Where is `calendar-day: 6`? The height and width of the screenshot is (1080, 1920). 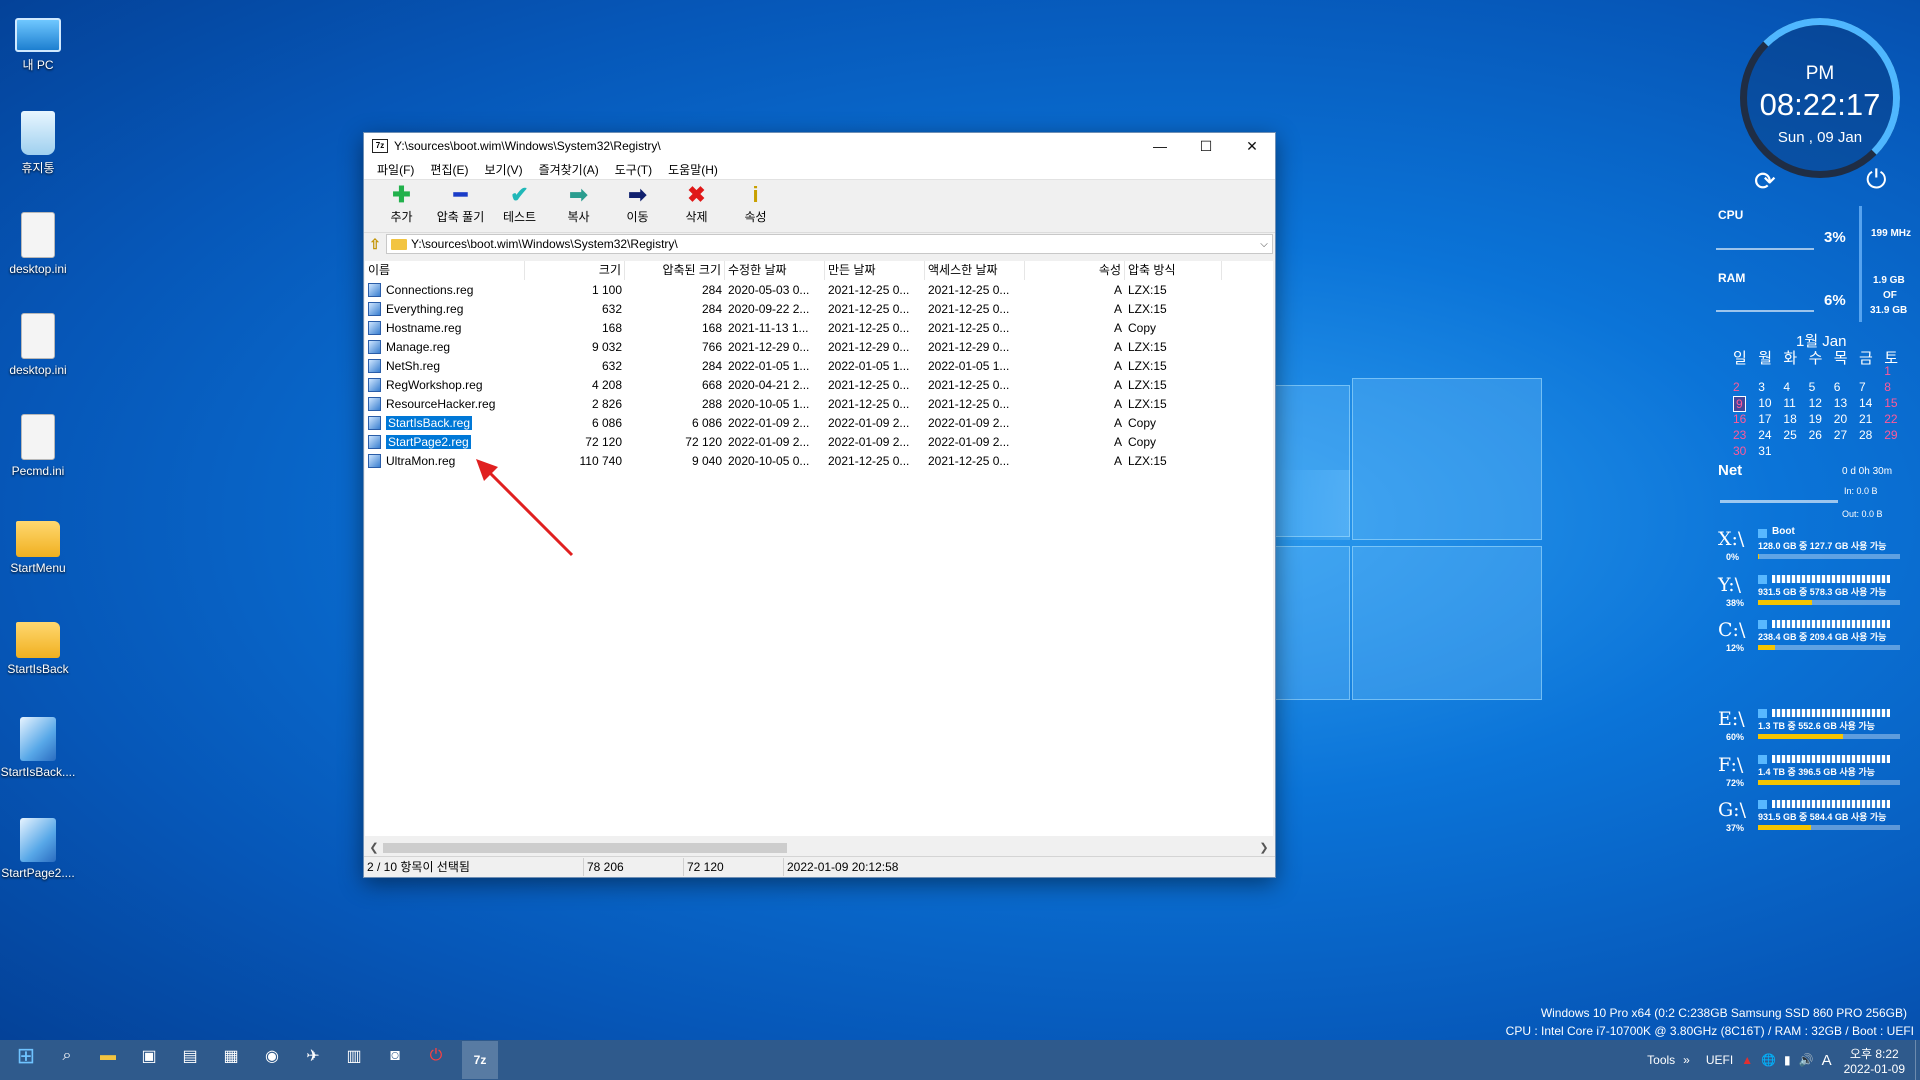
calendar-day: 6 is located at coordinates (1837, 387).